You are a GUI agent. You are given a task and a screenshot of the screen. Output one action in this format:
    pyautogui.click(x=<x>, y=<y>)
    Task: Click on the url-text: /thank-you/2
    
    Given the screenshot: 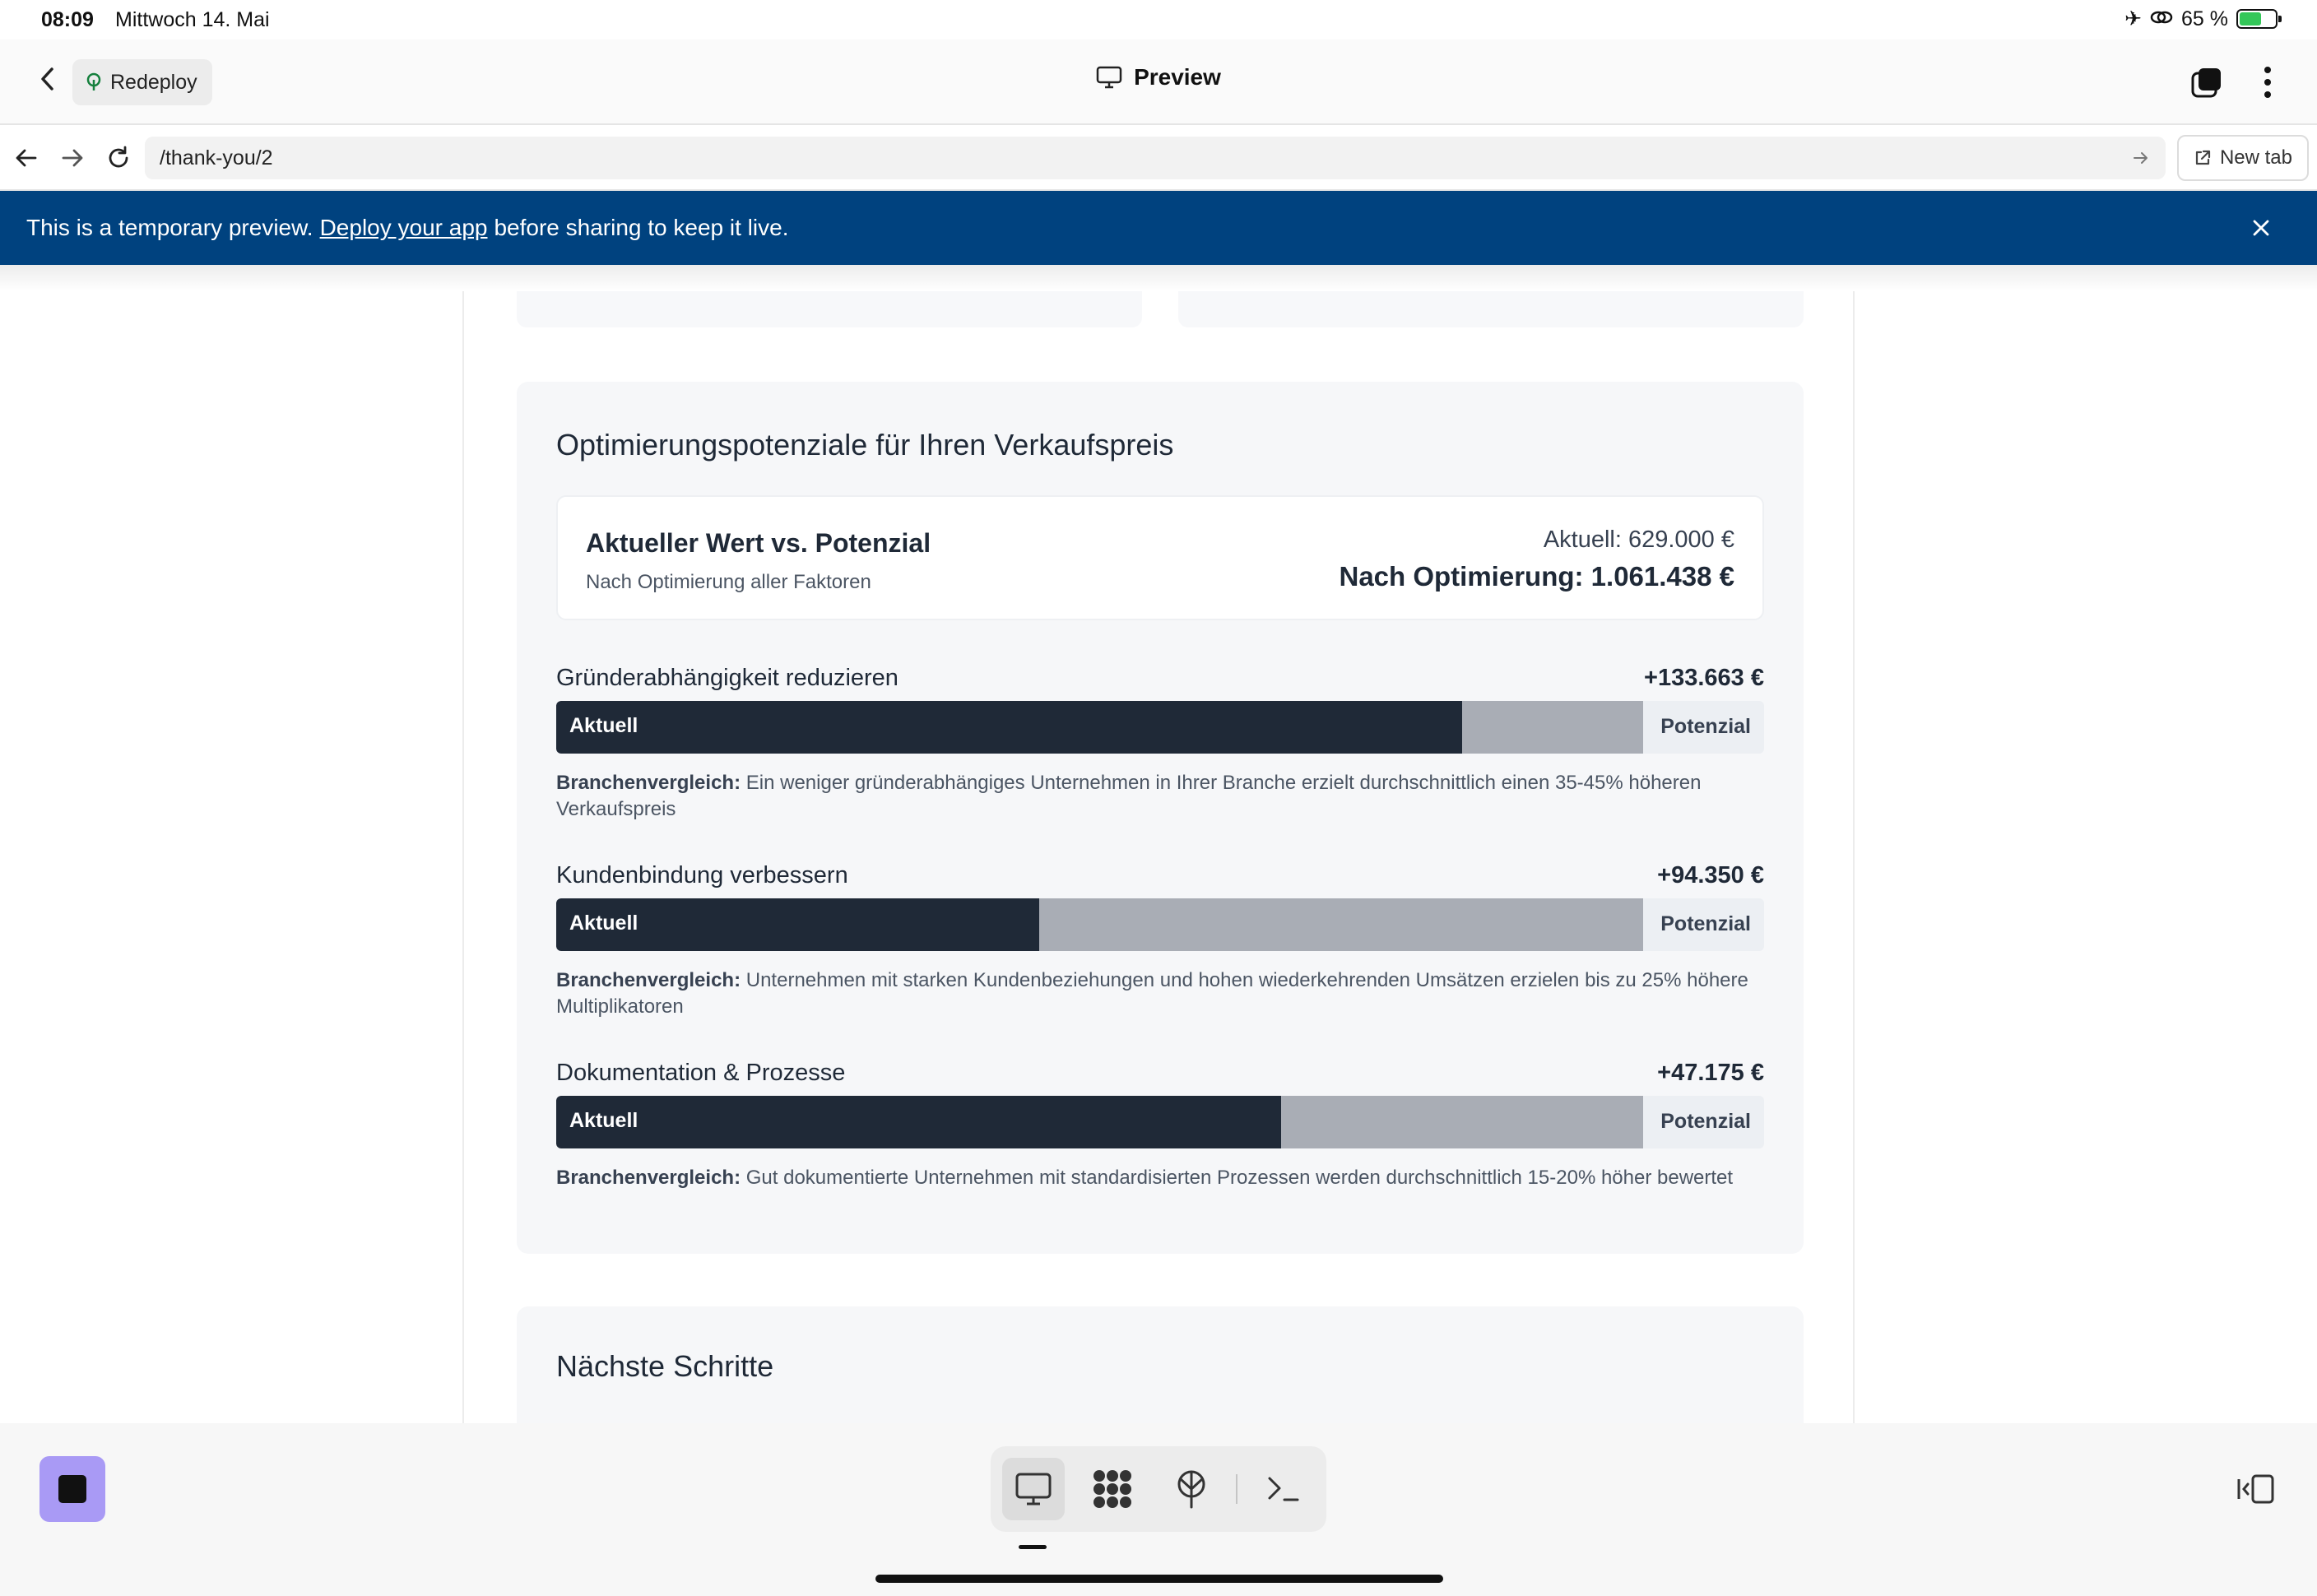 What is the action you would take?
    pyautogui.click(x=216, y=158)
    